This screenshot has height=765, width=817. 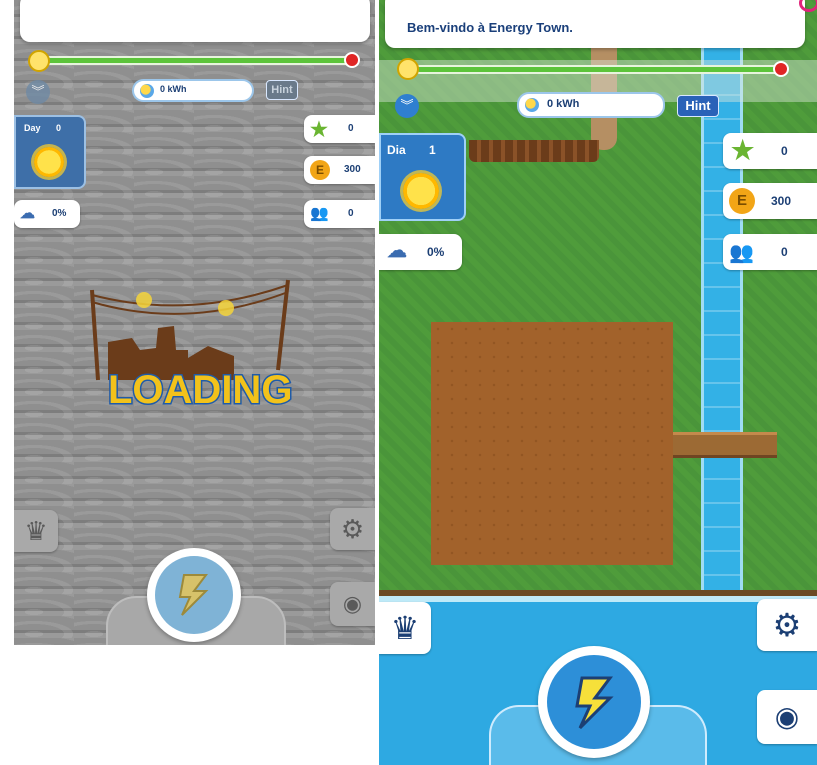 What do you see at coordinates (534, 151) in the screenshot?
I see `tree-line` at bounding box center [534, 151].